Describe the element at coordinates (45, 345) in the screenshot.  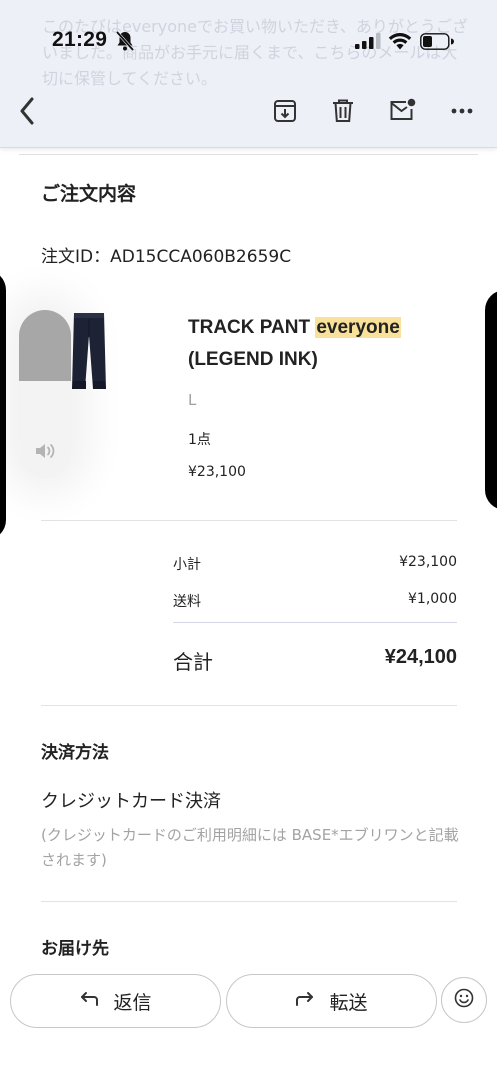
I see `volume-level-fill` at that location.